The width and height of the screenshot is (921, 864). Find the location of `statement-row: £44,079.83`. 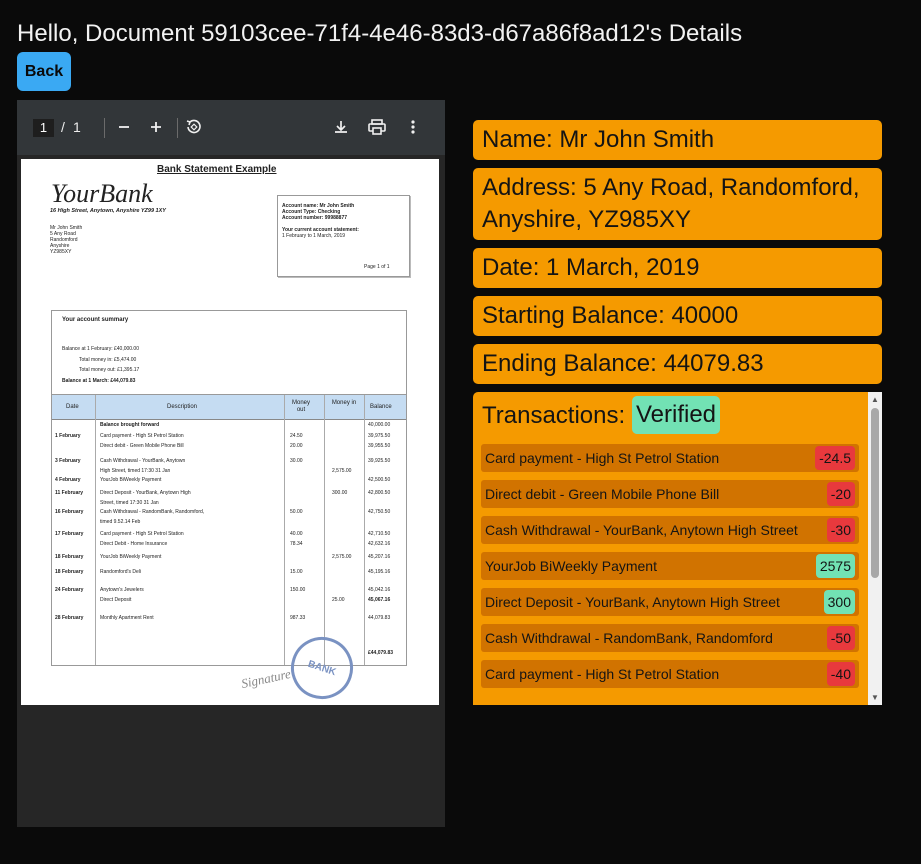

statement-row: £44,079.83 is located at coordinates (381, 653).